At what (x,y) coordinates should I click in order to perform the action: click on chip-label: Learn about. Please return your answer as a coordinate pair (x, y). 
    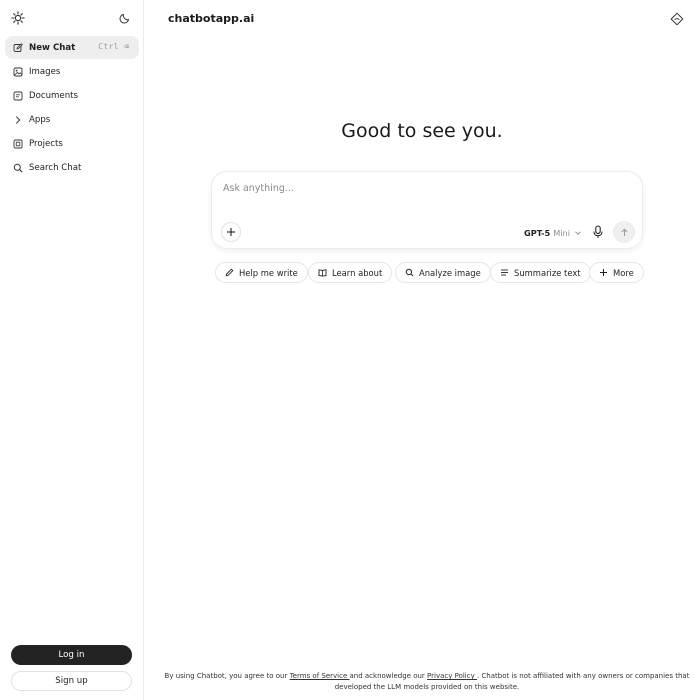
    Looking at the image, I should click on (357, 272).